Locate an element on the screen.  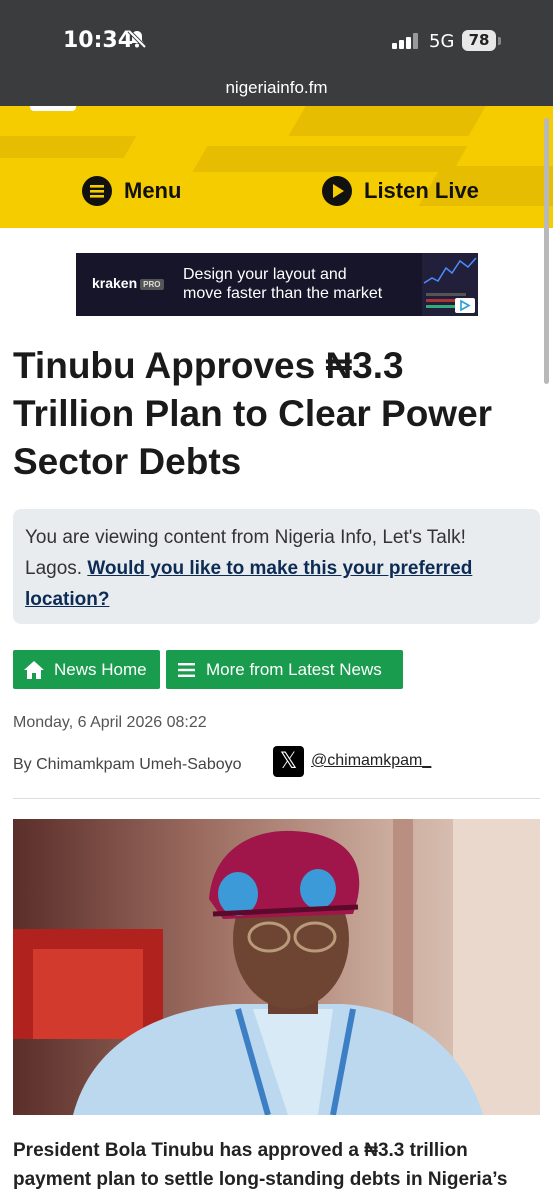
listen-live-button: Listen Live is located at coordinates (400, 191).